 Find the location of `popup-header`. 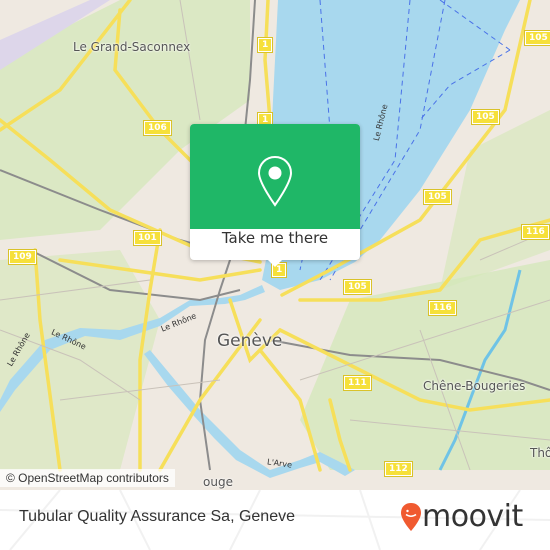

popup-header is located at coordinates (275, 176).